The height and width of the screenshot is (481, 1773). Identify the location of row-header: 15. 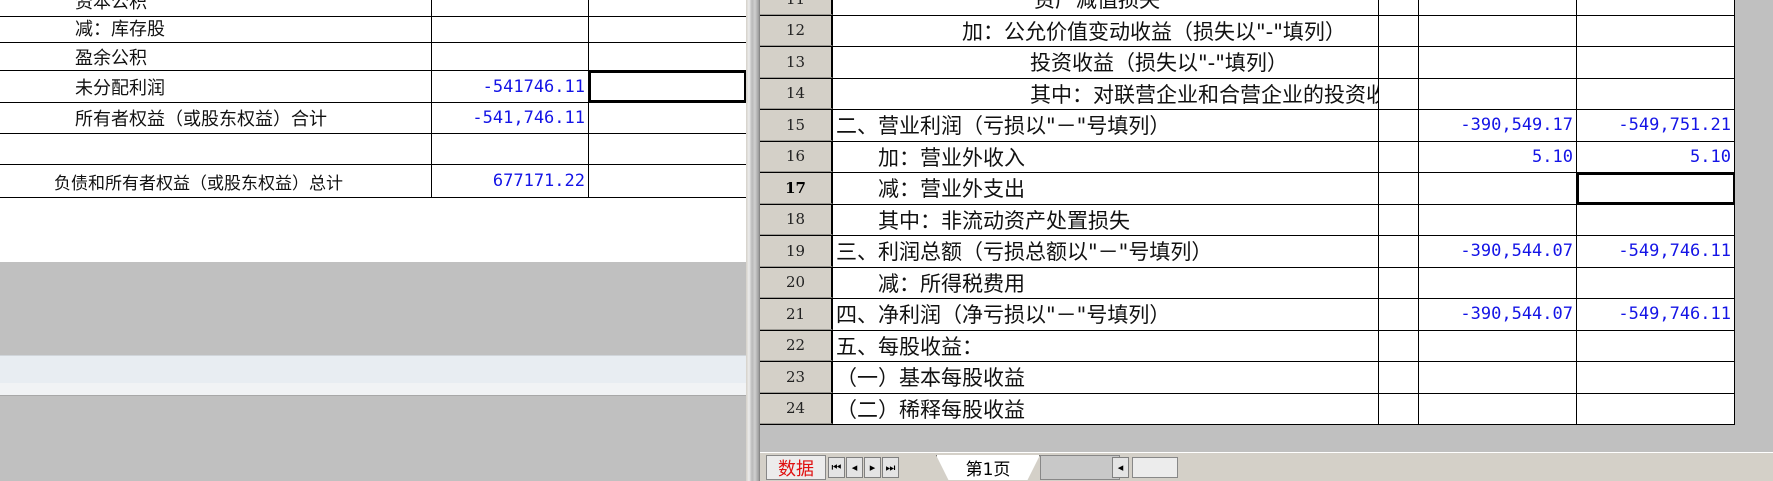
(796, 125).